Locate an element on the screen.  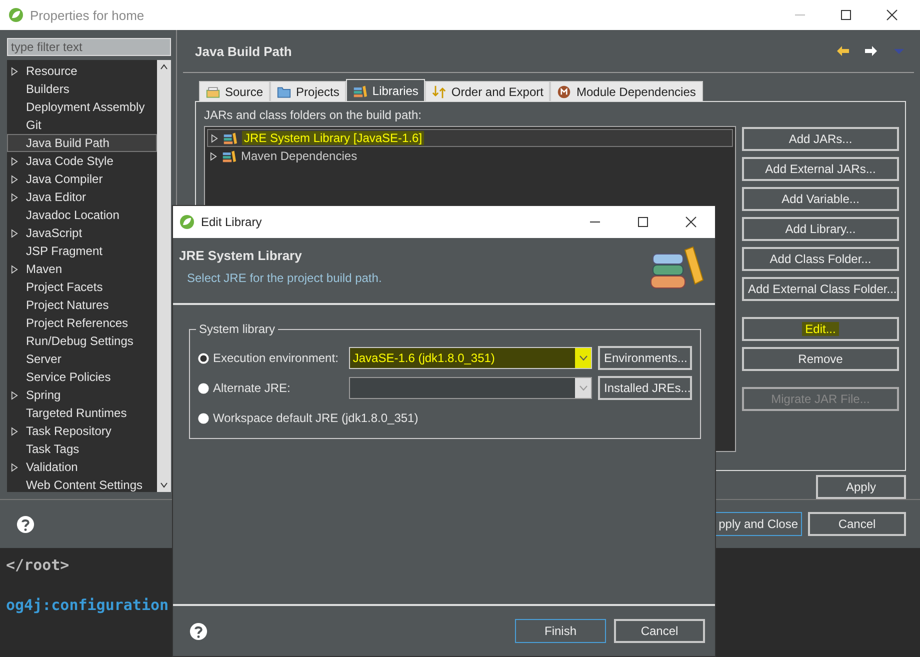
tree-item: Project References is located at coordinates (82, 323).